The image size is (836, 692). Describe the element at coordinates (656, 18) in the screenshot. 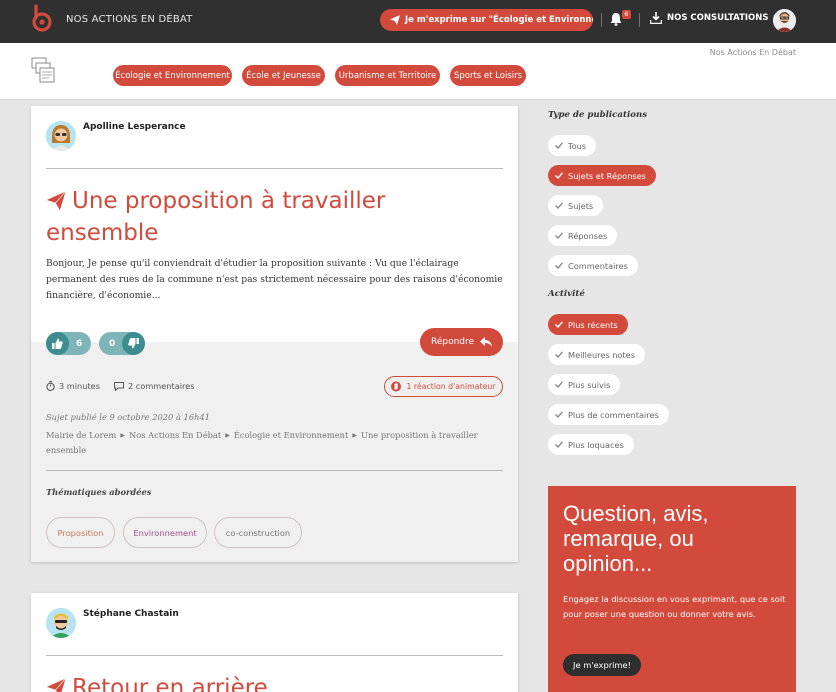

I see `download-icon` at that location.